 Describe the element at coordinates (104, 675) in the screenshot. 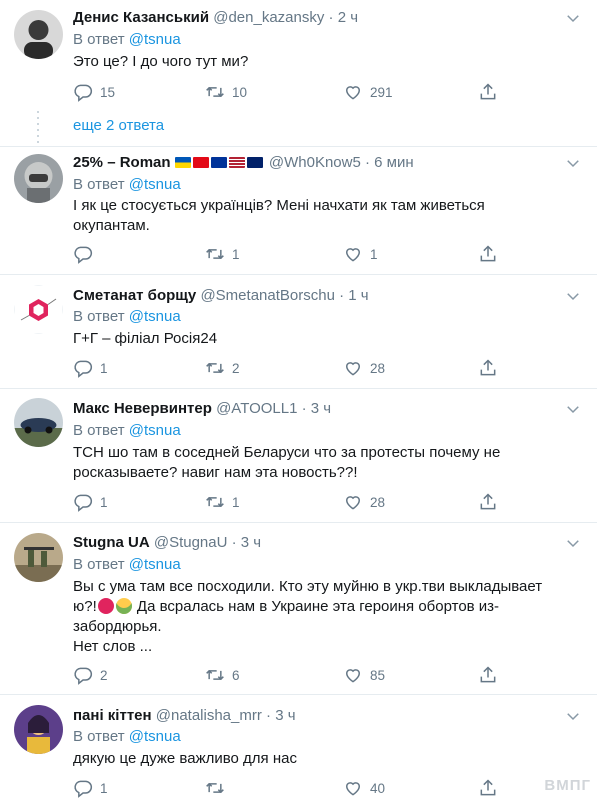

I see `reply-count: 2` at that location.